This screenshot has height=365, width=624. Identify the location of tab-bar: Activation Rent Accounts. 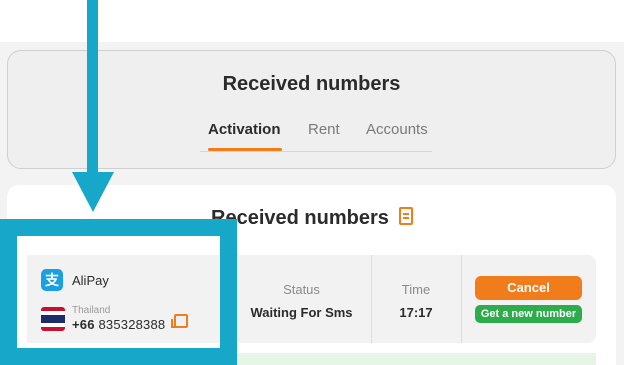
(316, 134).